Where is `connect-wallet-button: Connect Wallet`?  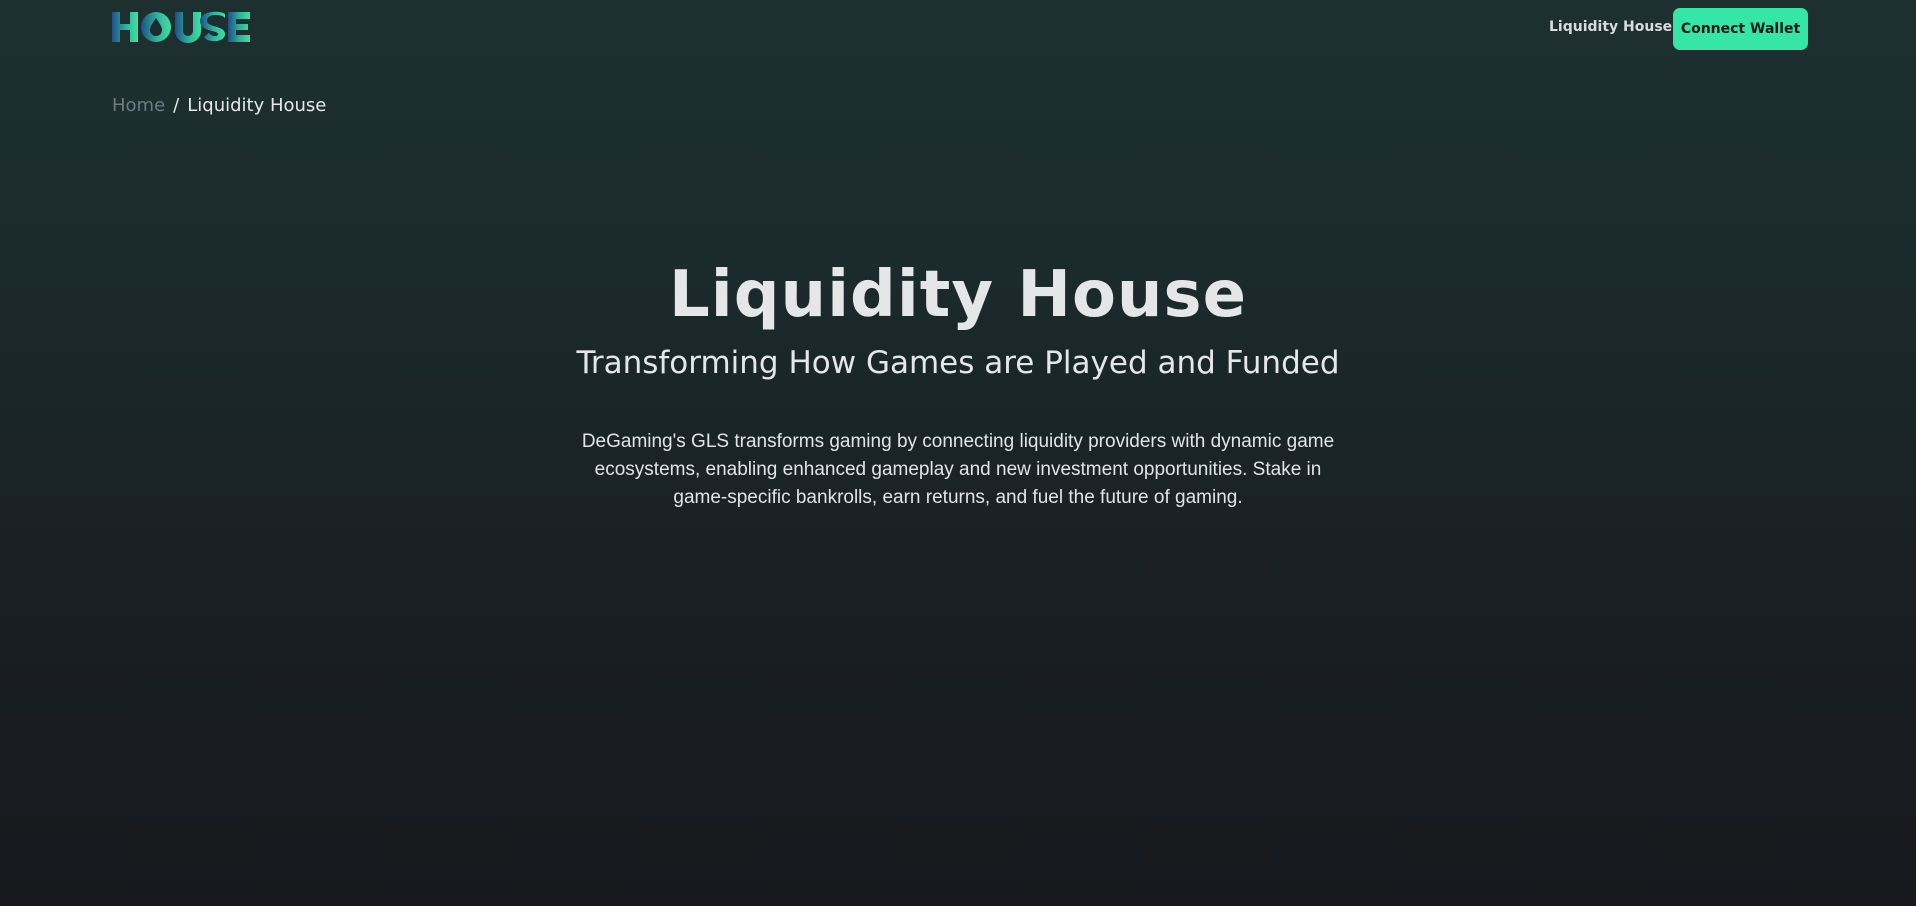 connect-wallet-button: Connect Wallet is located at coordinates (1740, 29).